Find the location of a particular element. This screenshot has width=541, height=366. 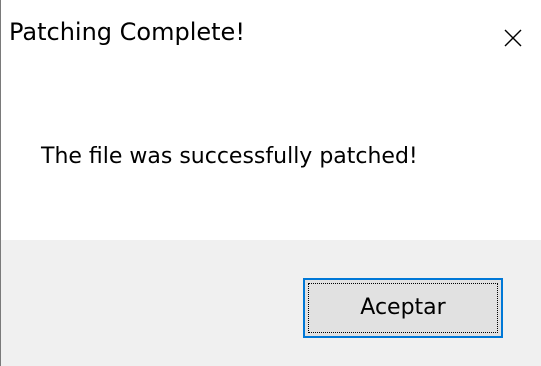

close-icon is located at coordinates (513, 38).